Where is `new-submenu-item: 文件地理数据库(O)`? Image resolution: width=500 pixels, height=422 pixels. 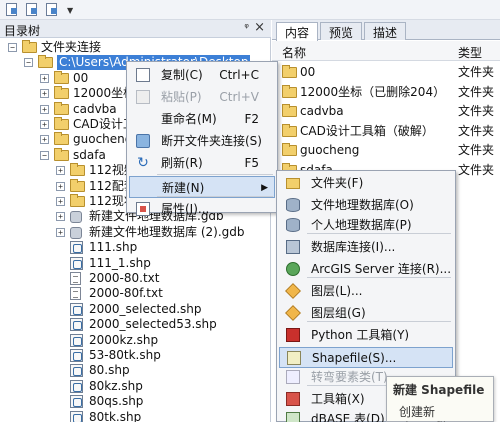 new-submenu-item: 文件地理数据库(O) is located at coordinates (366, 205).